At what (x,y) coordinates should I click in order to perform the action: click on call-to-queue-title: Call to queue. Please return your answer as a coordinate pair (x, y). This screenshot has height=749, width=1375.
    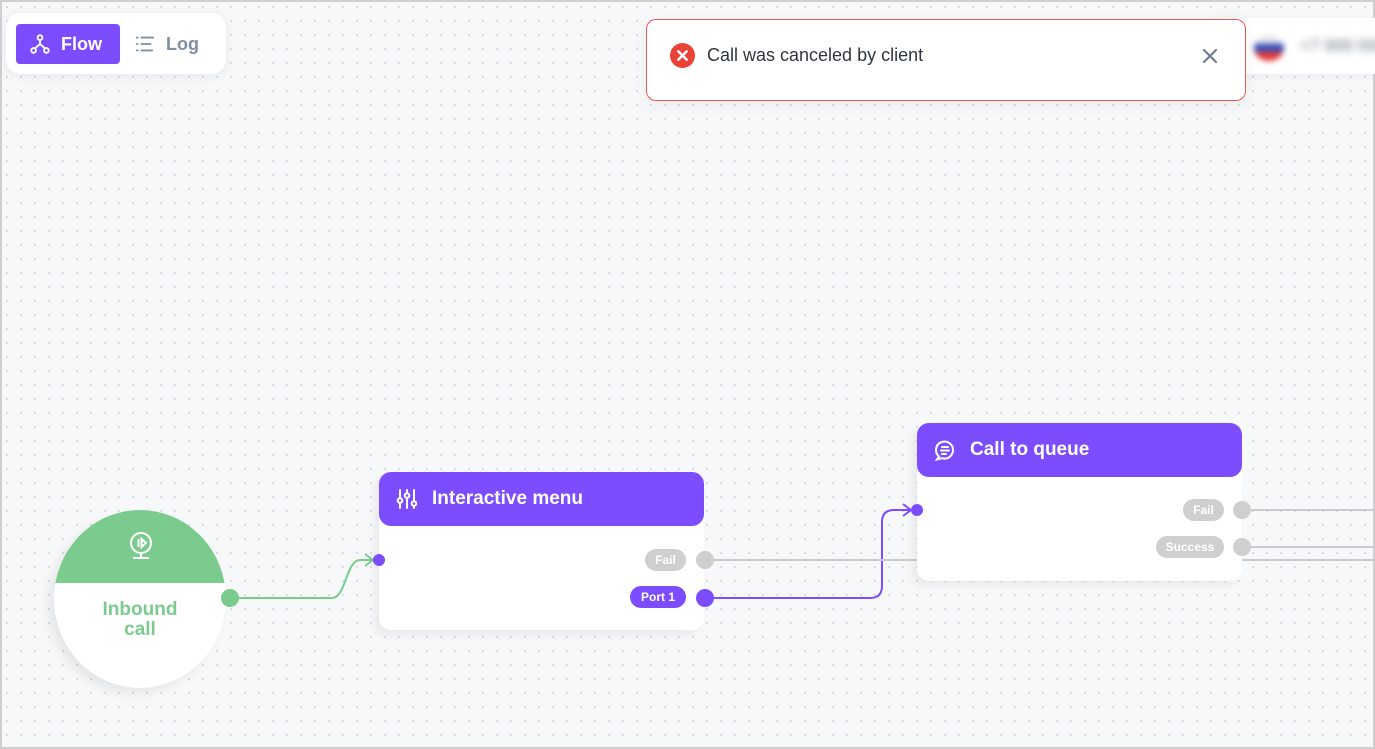
    Looking at the image, I should click on (1030, 449).